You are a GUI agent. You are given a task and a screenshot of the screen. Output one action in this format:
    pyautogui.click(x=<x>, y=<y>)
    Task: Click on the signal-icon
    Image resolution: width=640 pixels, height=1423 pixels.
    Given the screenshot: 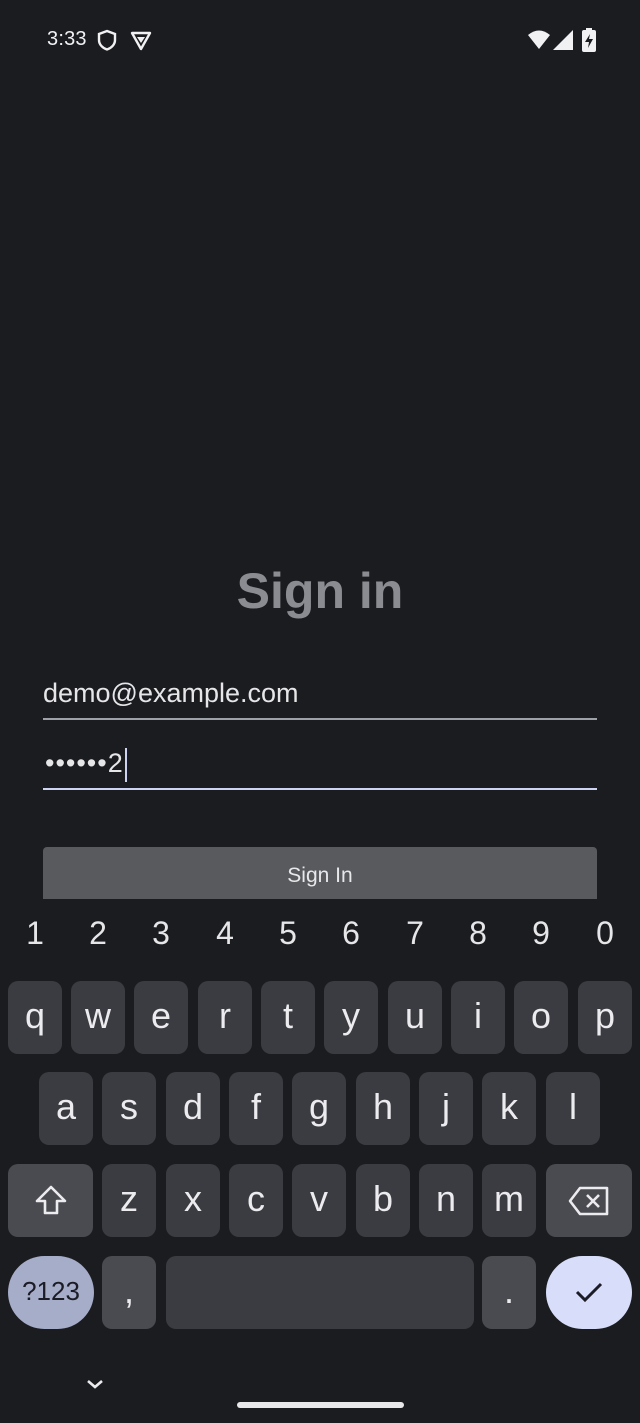 What is the action you would take?
    pyautogui.click(x=563, y=42)
    